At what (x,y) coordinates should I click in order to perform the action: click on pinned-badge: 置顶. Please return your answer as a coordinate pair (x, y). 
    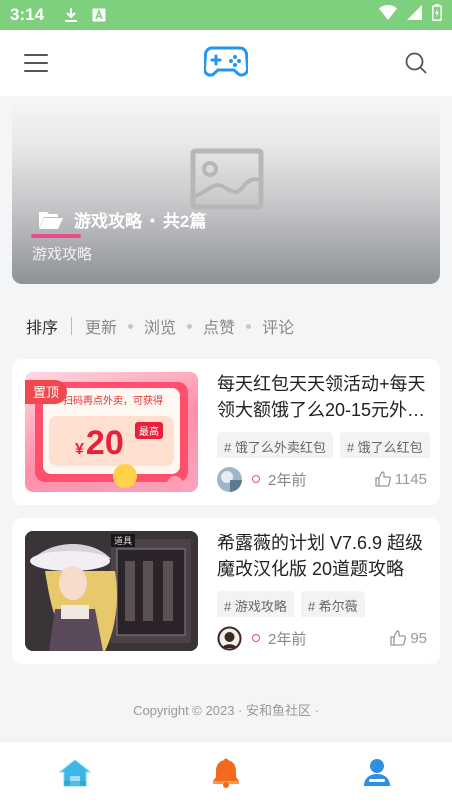
    Looking at the image, I should click on (46, 392).